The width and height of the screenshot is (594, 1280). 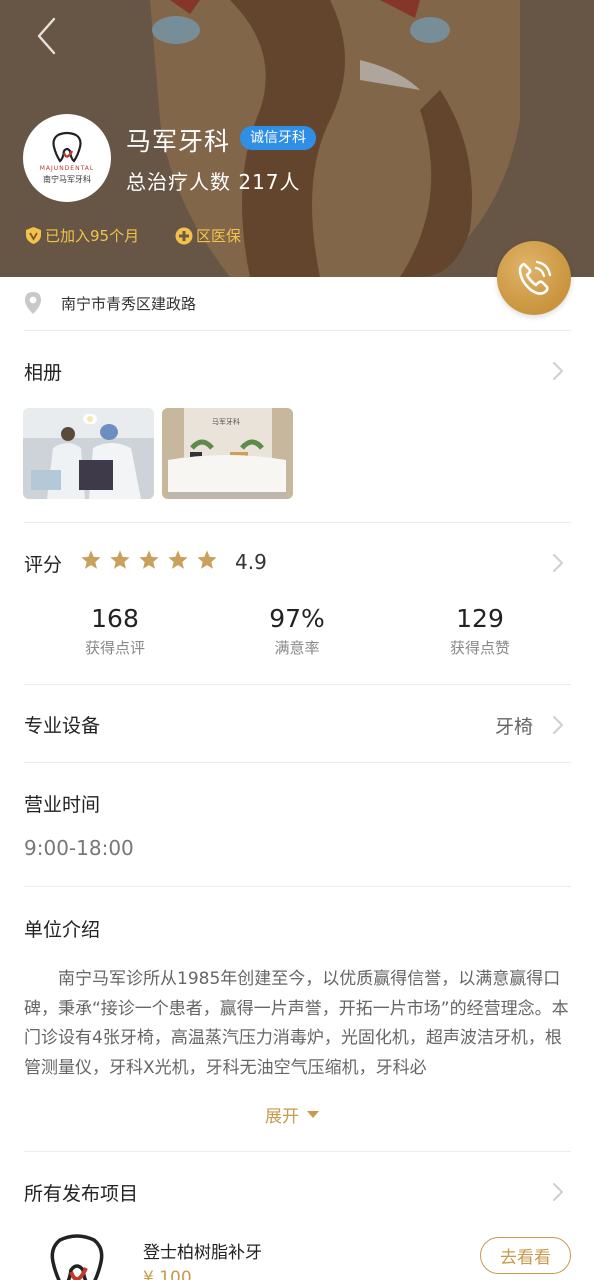 What do you see at coordinates (114, 648) in the screenshot?
I see `stat-label: 获得点评` at bounding box center [114, 648].